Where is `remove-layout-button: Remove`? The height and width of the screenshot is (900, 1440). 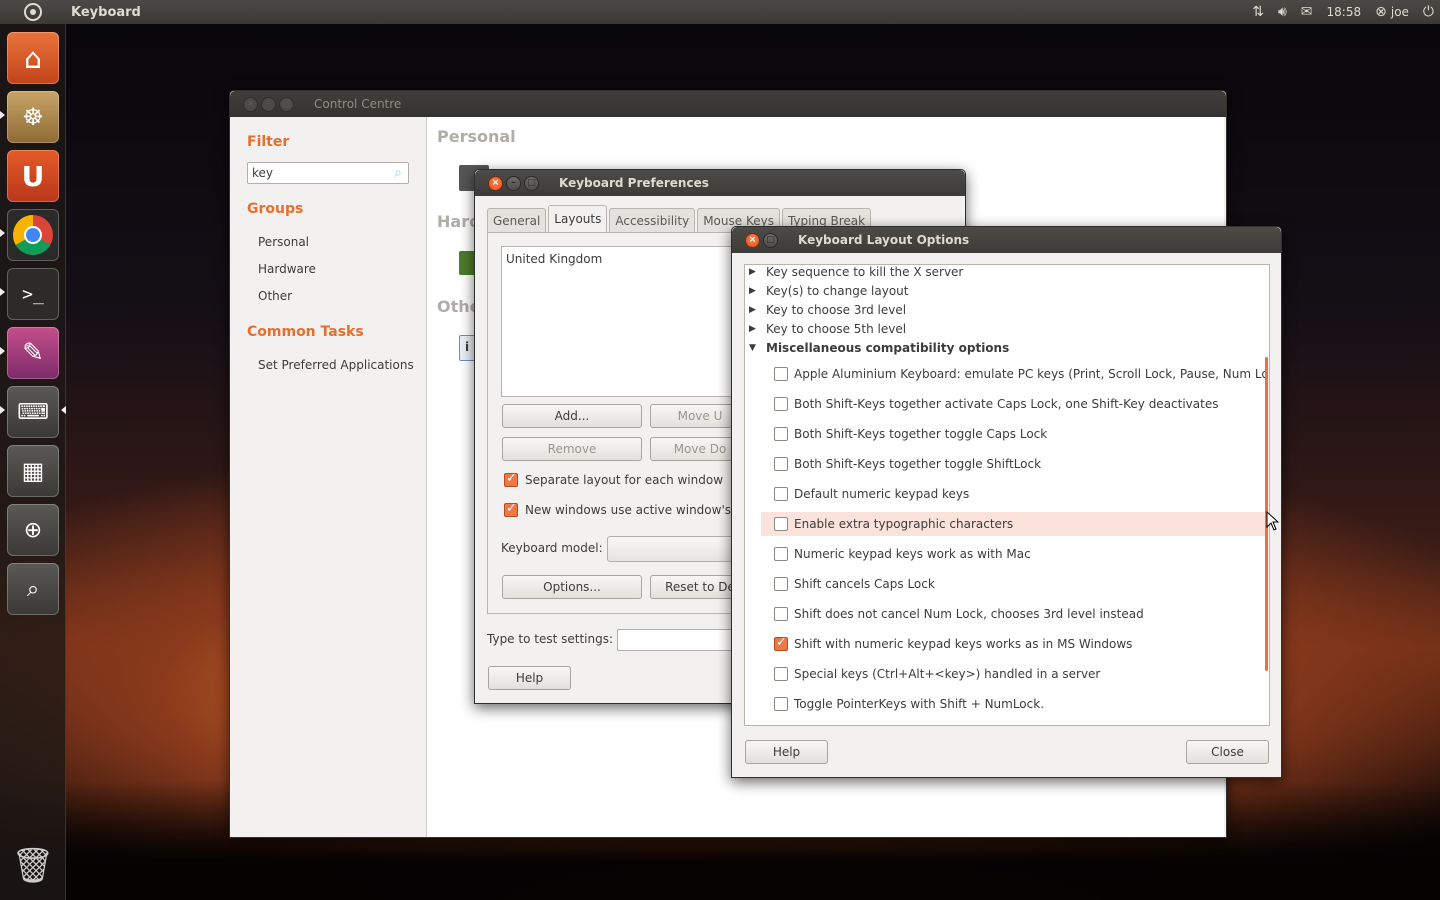 remove-layout-button: Remove is located at coordinates (572, 449).